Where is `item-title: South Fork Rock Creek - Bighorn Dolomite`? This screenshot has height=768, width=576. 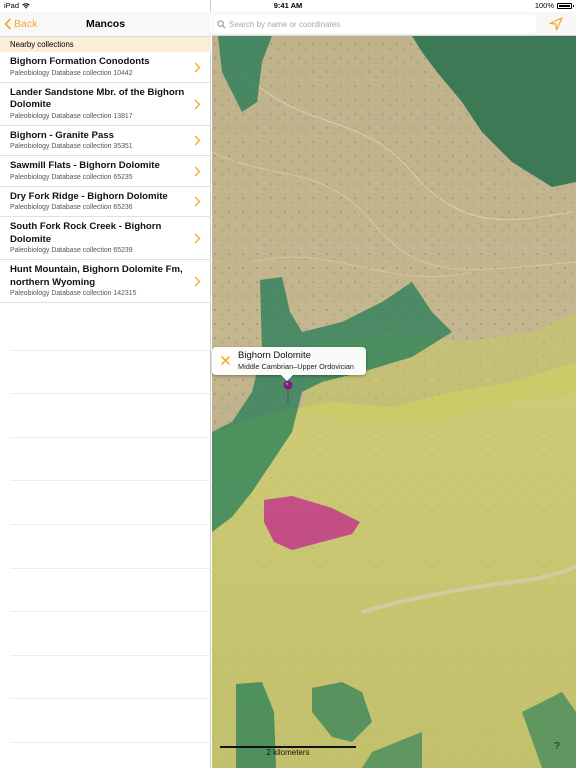
item-title: South Fork Rock Creek - Bighorn Dolomite is located at coordinates (86, 233).